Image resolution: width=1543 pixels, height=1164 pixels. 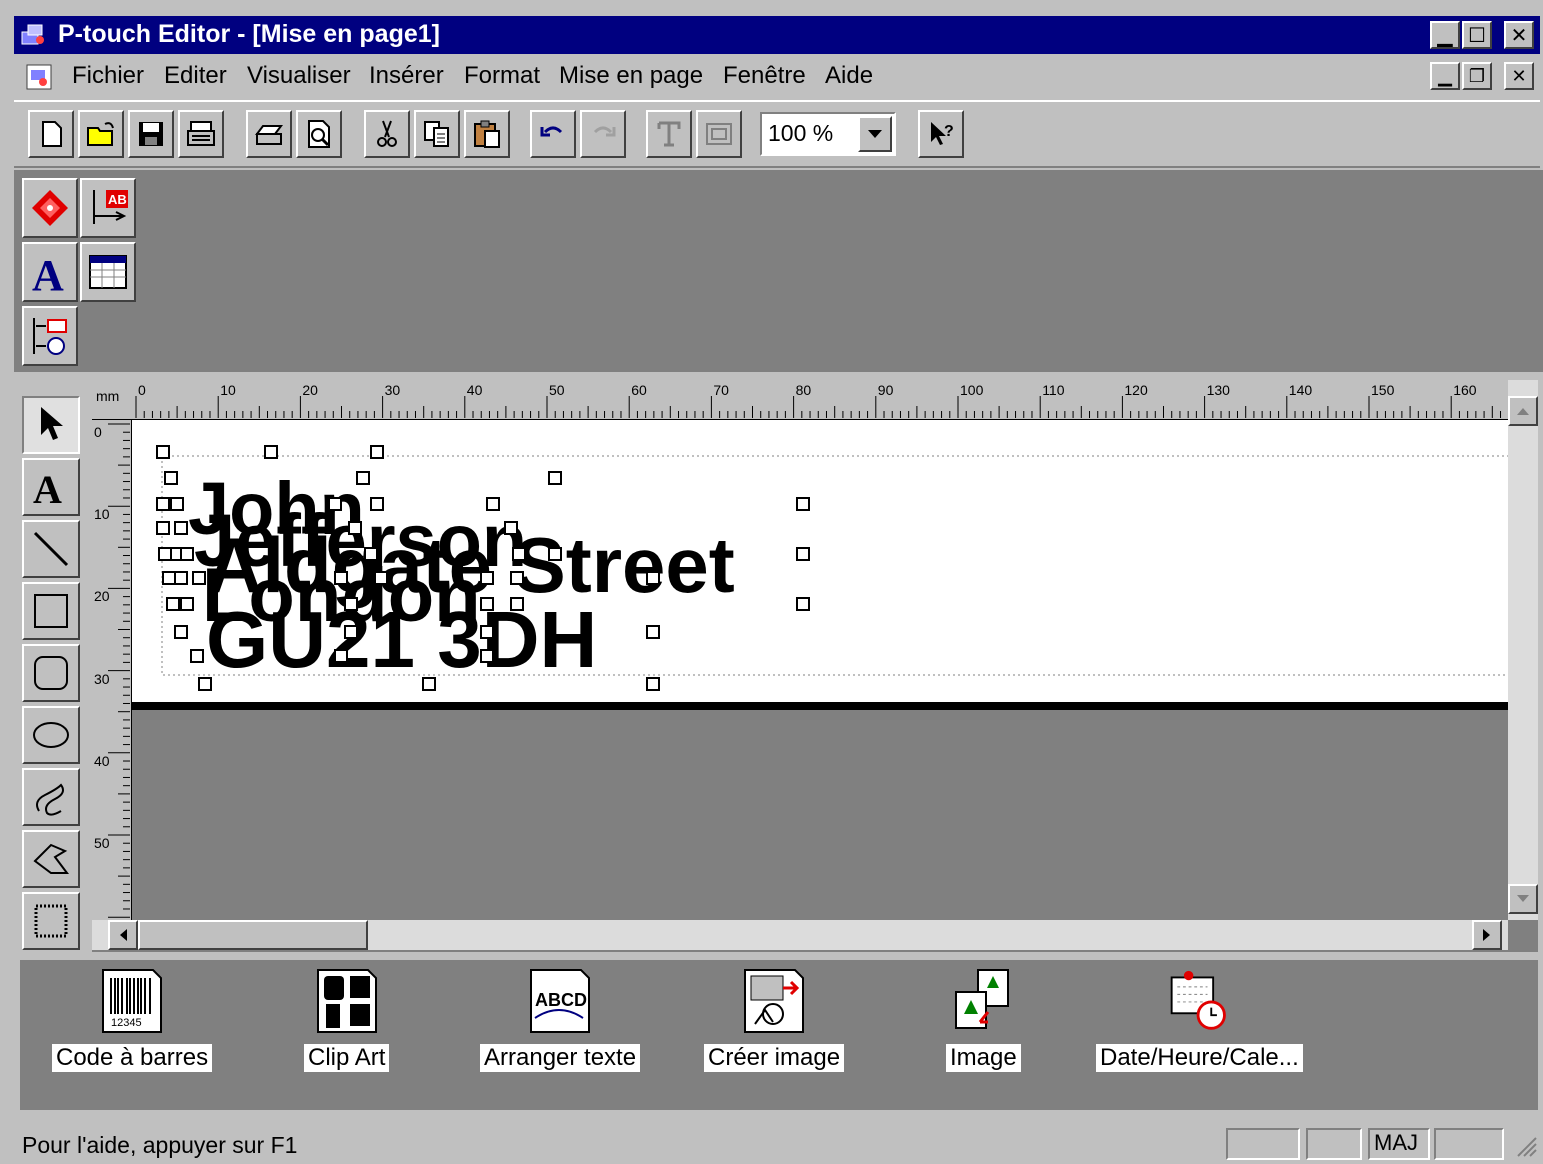 I want to click on frame-button, so click(x=719, y=134).